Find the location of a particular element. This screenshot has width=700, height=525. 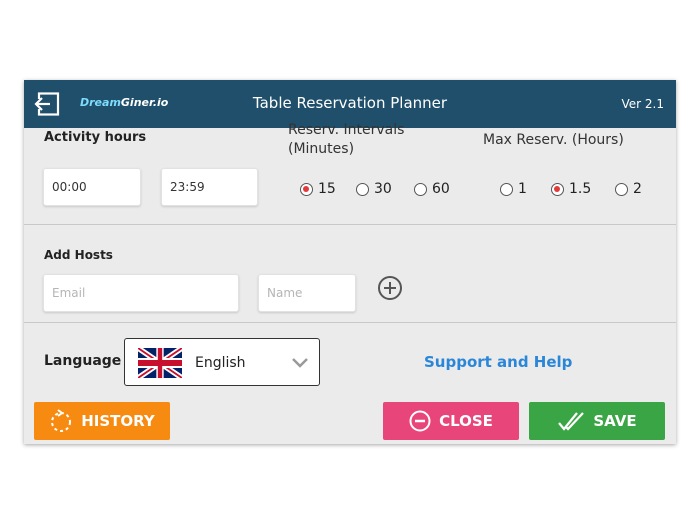

max-reserv-radio-1: 1 is located at coordinates (513, 189).